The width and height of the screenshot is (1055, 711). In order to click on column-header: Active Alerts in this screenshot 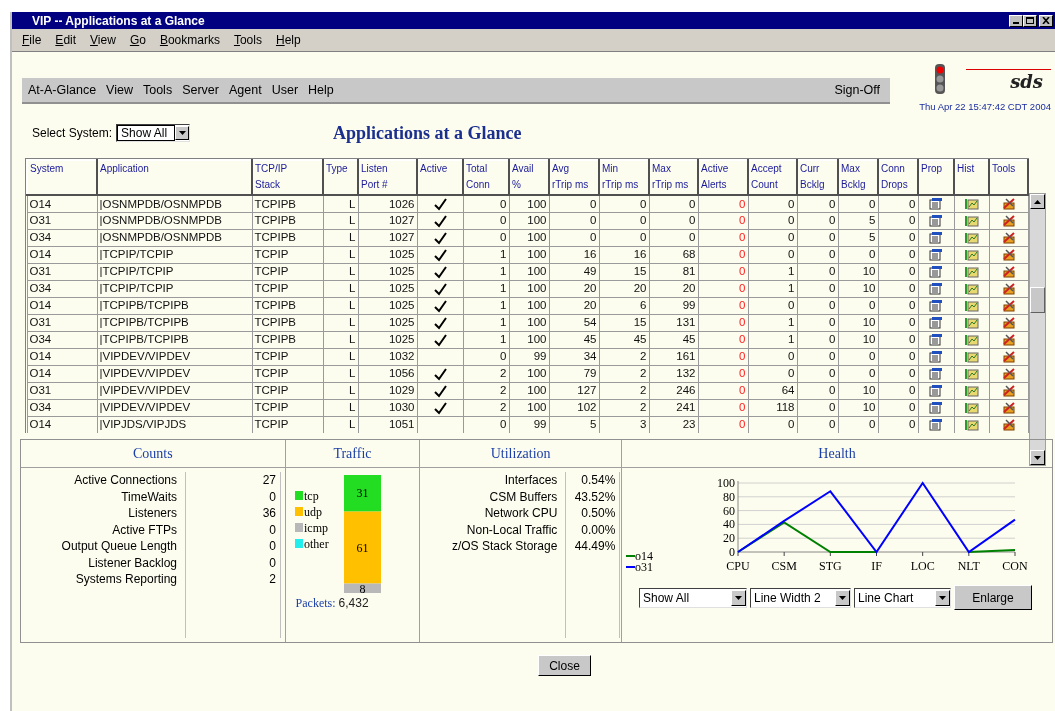, I will do `click(723, 178)`.